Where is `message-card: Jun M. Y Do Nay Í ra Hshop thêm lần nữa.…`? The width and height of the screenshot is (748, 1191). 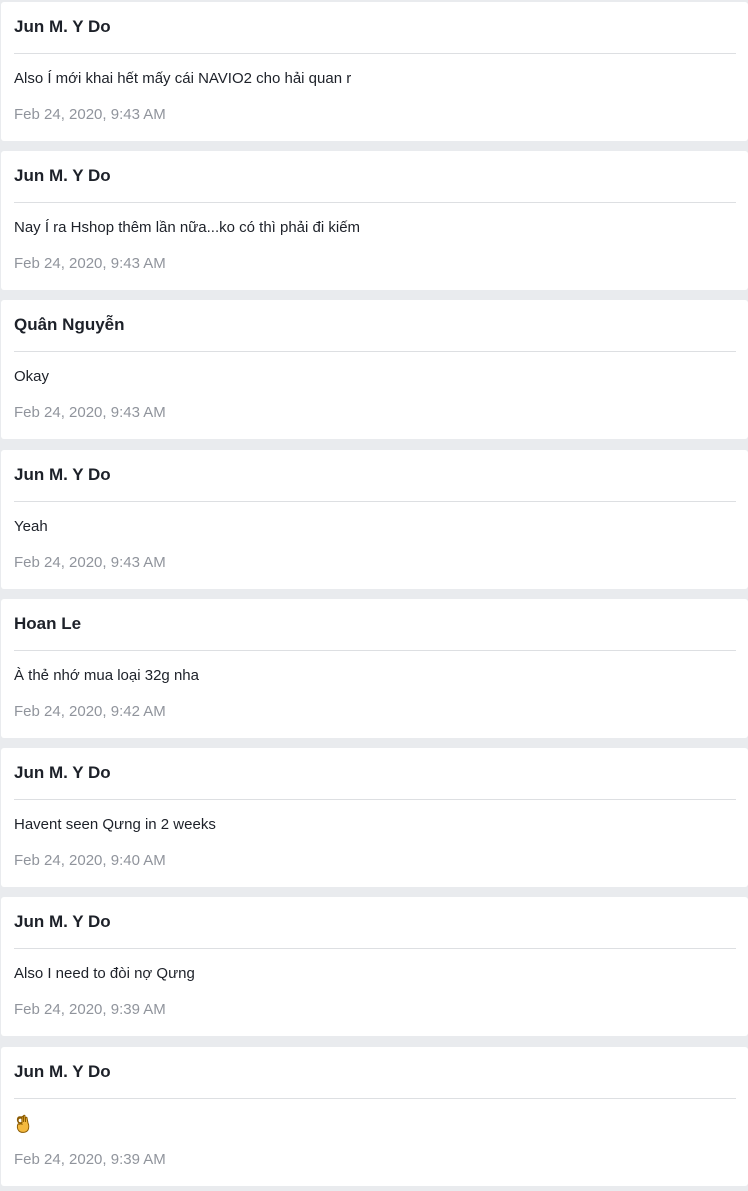
message-card: Jun M. Y Do Nay Í ra Hshop thêm lần nữa.… is located at coordinates (374, 220).